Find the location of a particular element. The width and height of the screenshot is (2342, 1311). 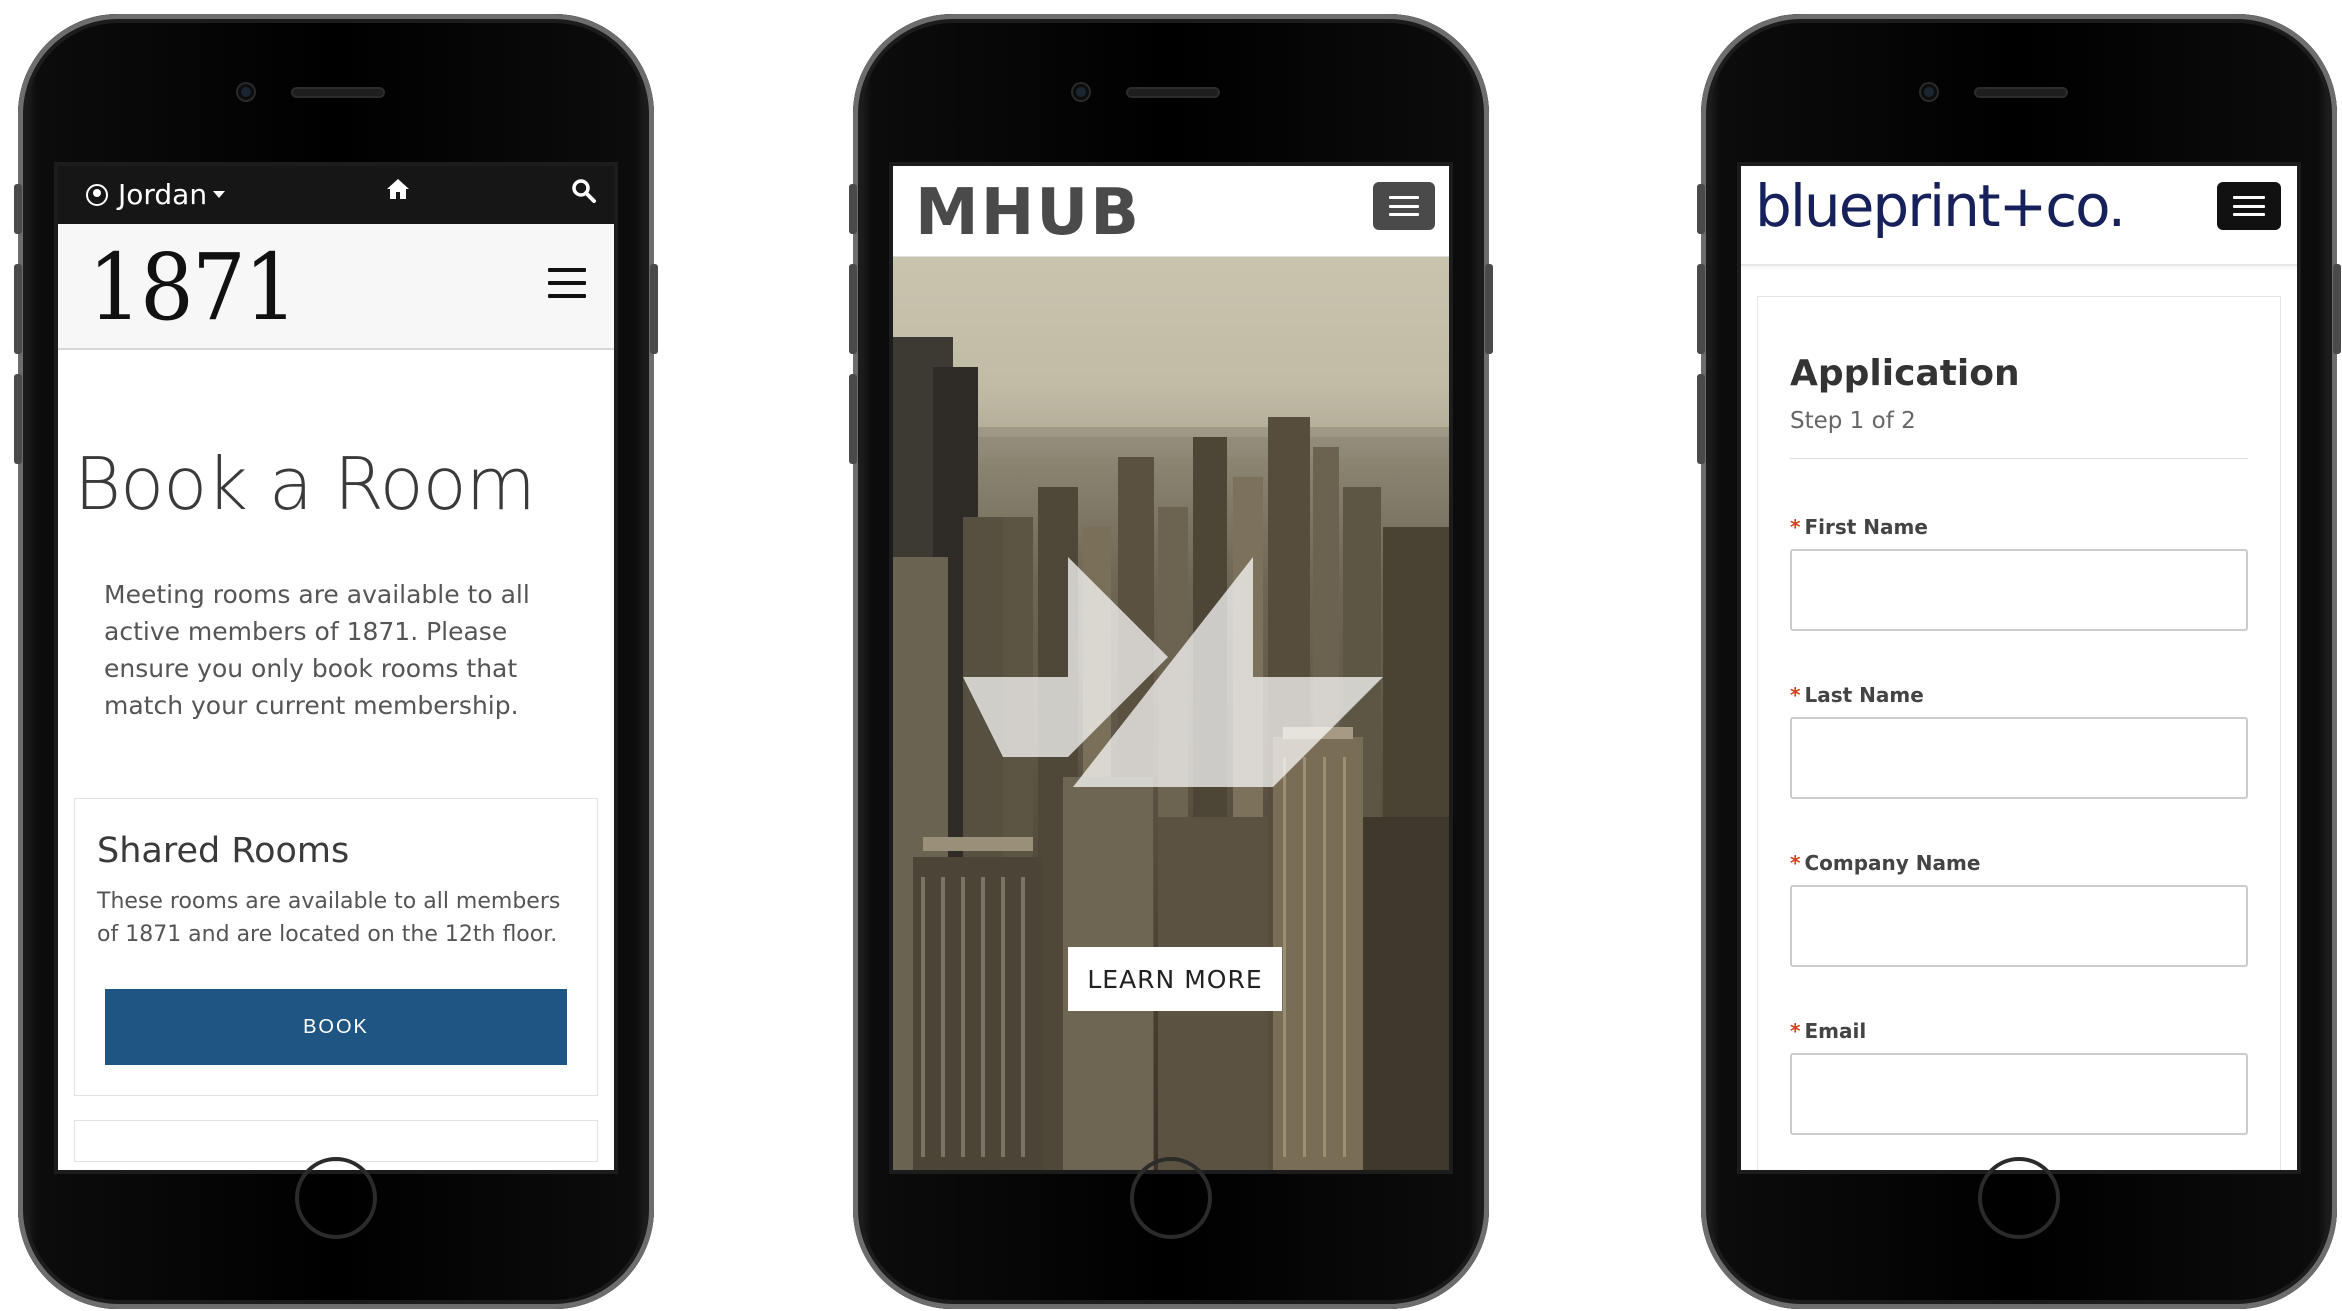

book-button: BOOK is located at coordinates (336, 1027).